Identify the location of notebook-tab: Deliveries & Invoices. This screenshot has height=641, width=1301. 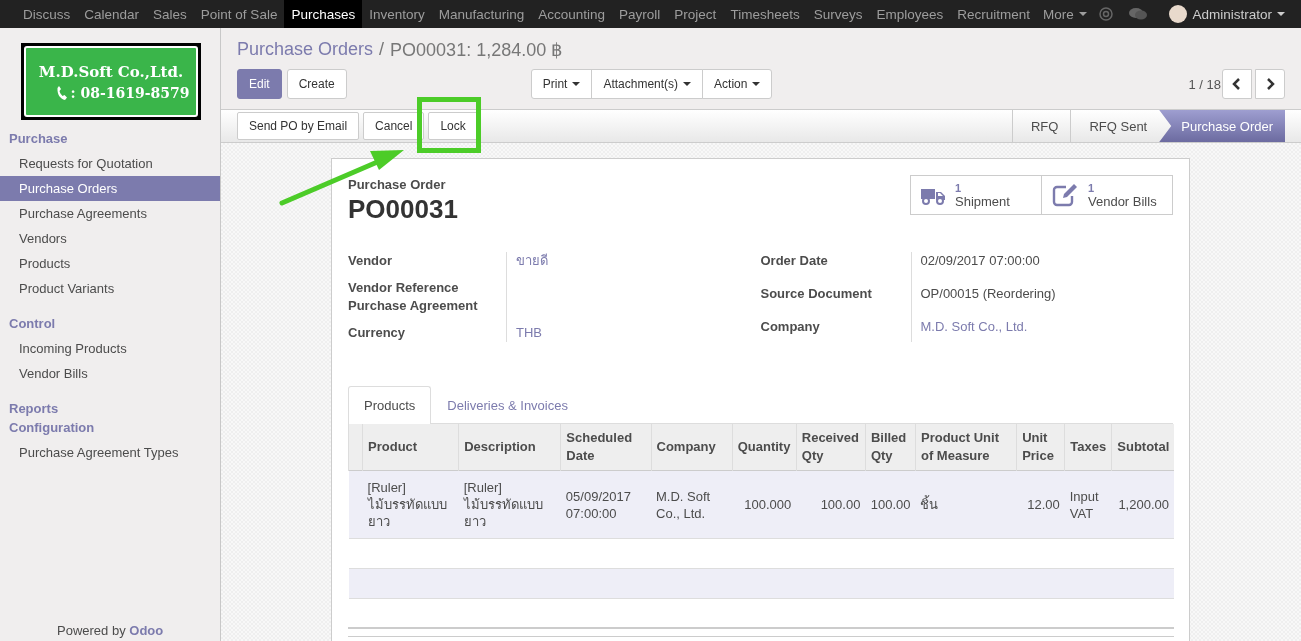
(507, 405).